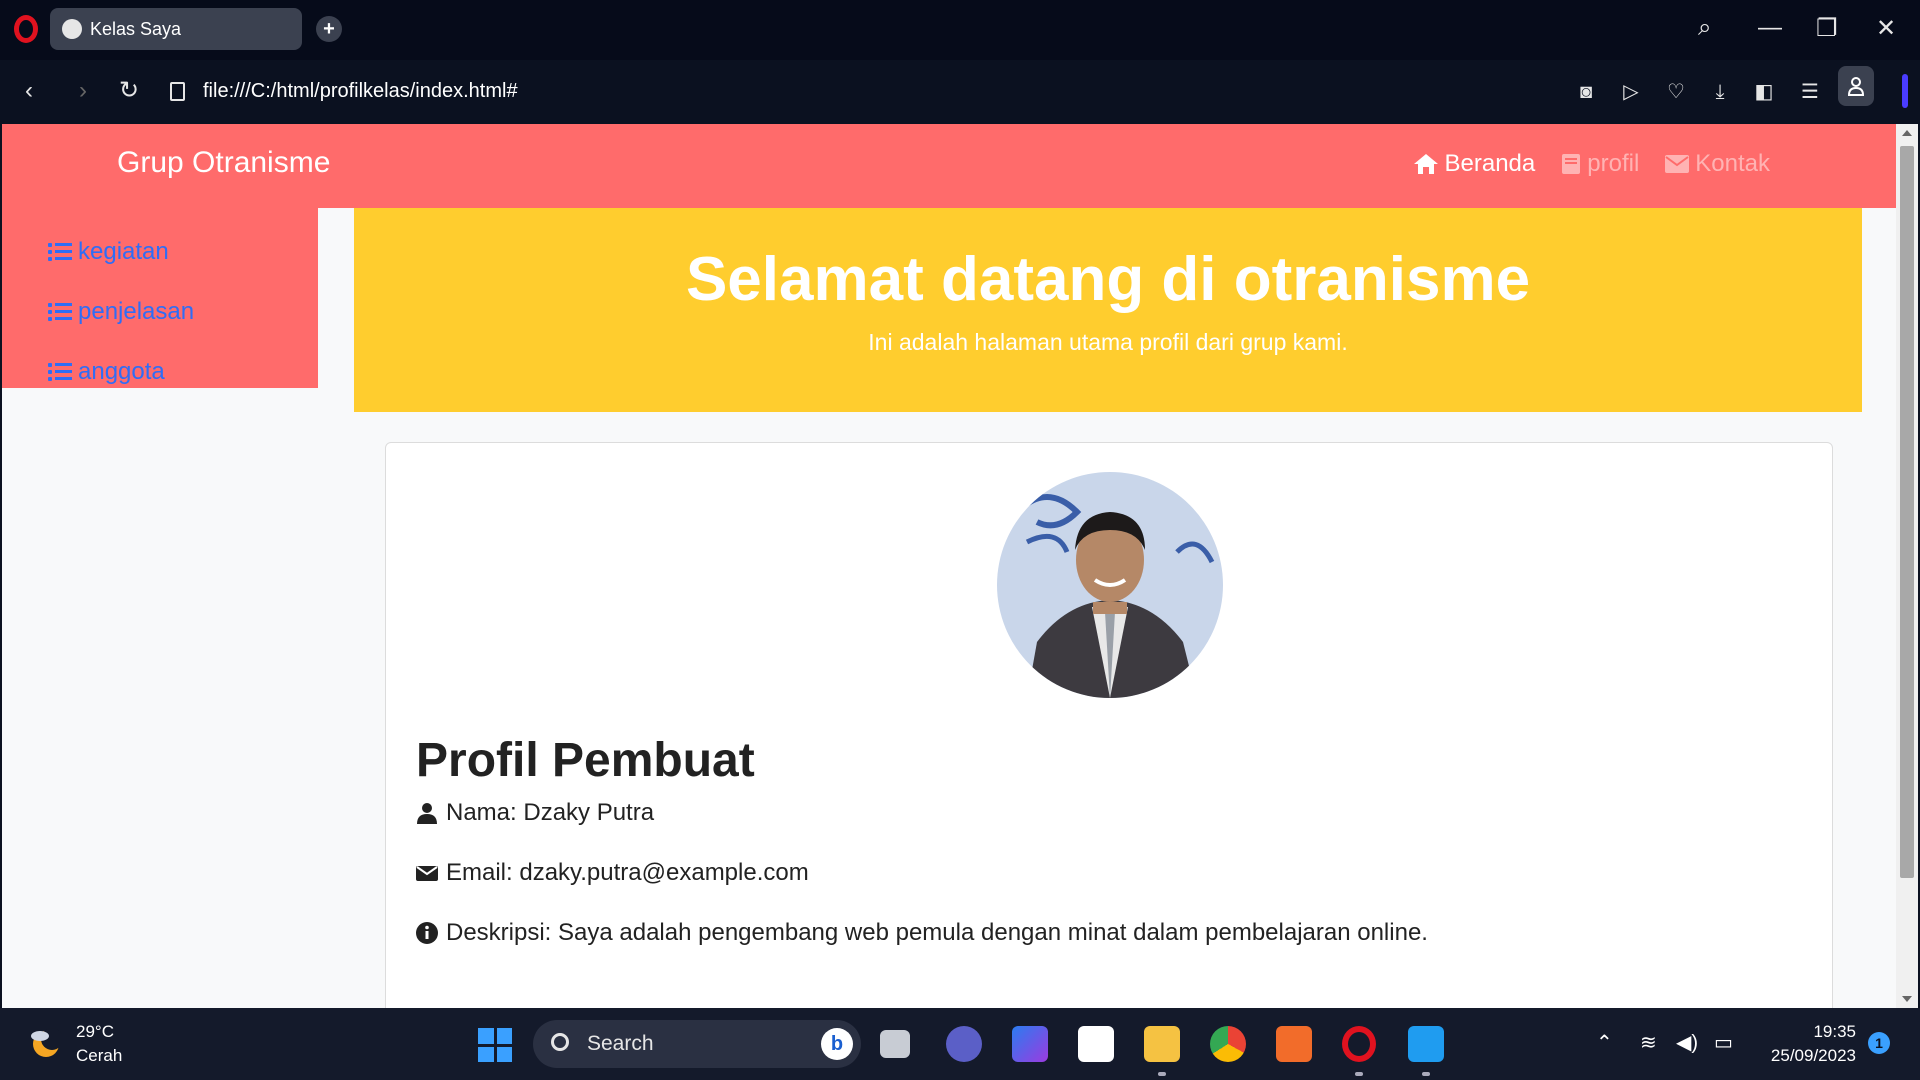 The image size is (1920, 1080). I want to click on sidebar-item-penjelasan: penjelasan, so click(160, 312).